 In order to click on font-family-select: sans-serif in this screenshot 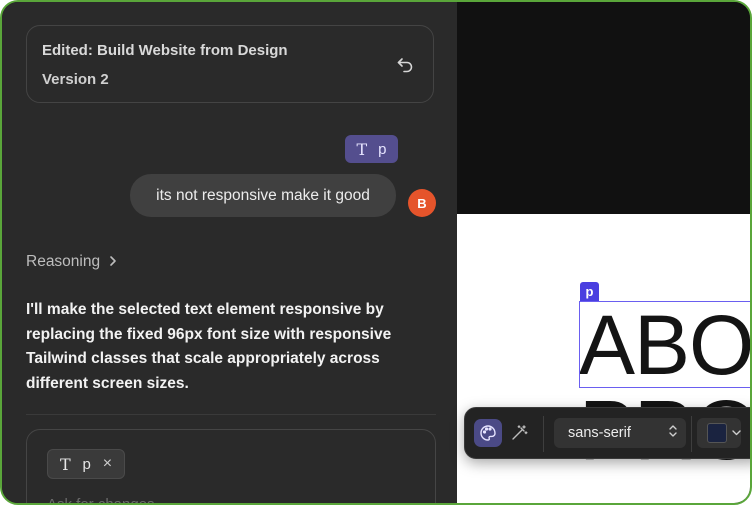, I will do `click(620, 433)`.